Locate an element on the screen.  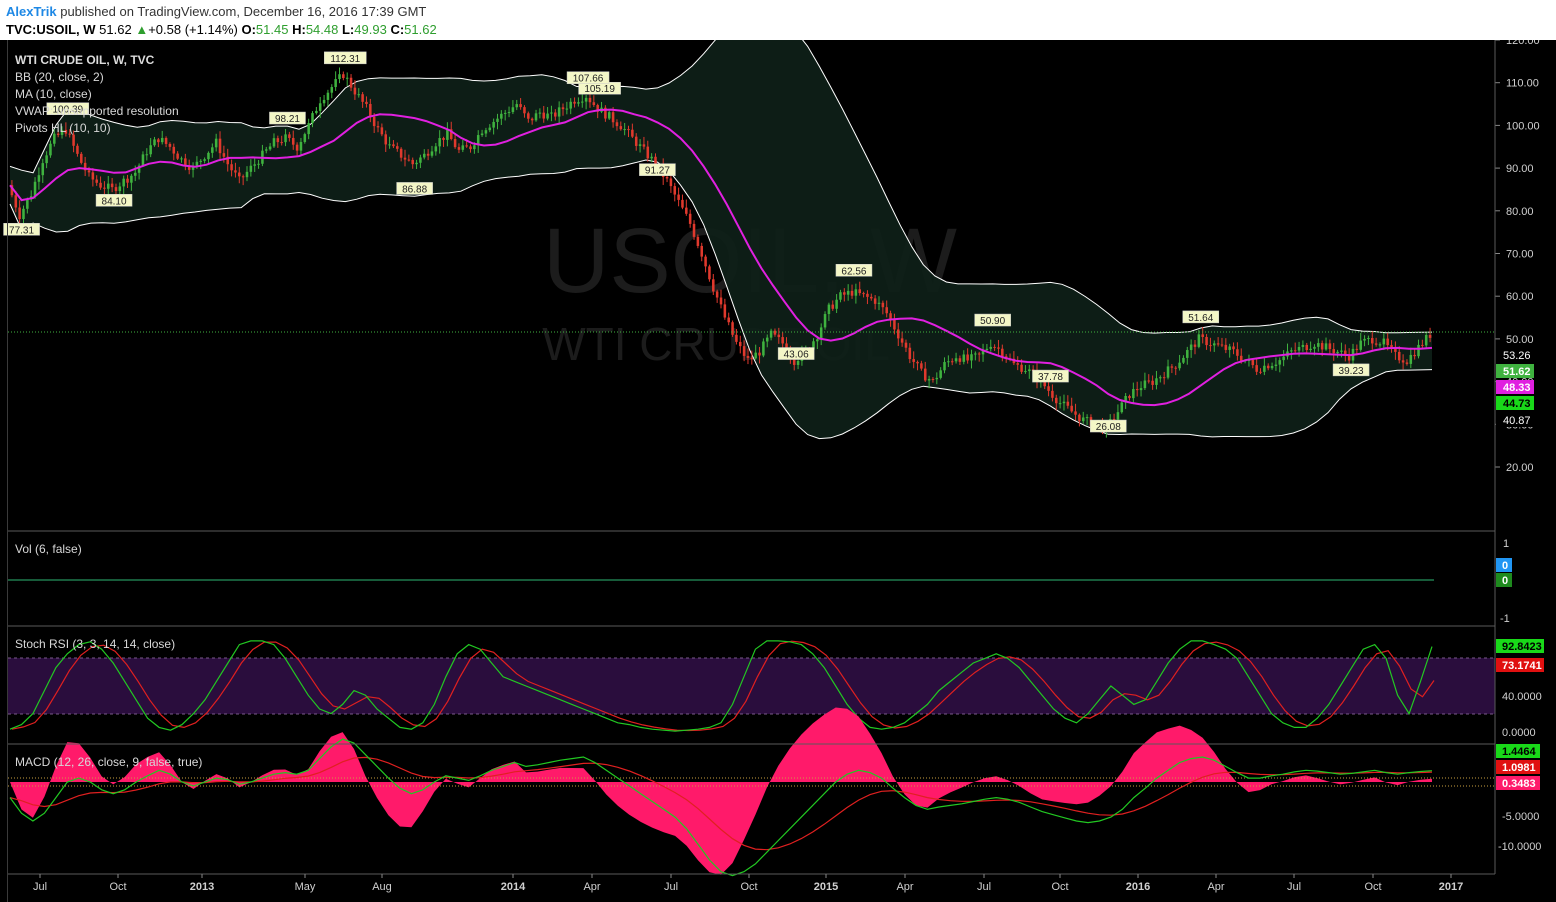
stoch-rsi-title: Stoch RSI (3, 3, 14, 14, close) is located at coordinates (95, 644).